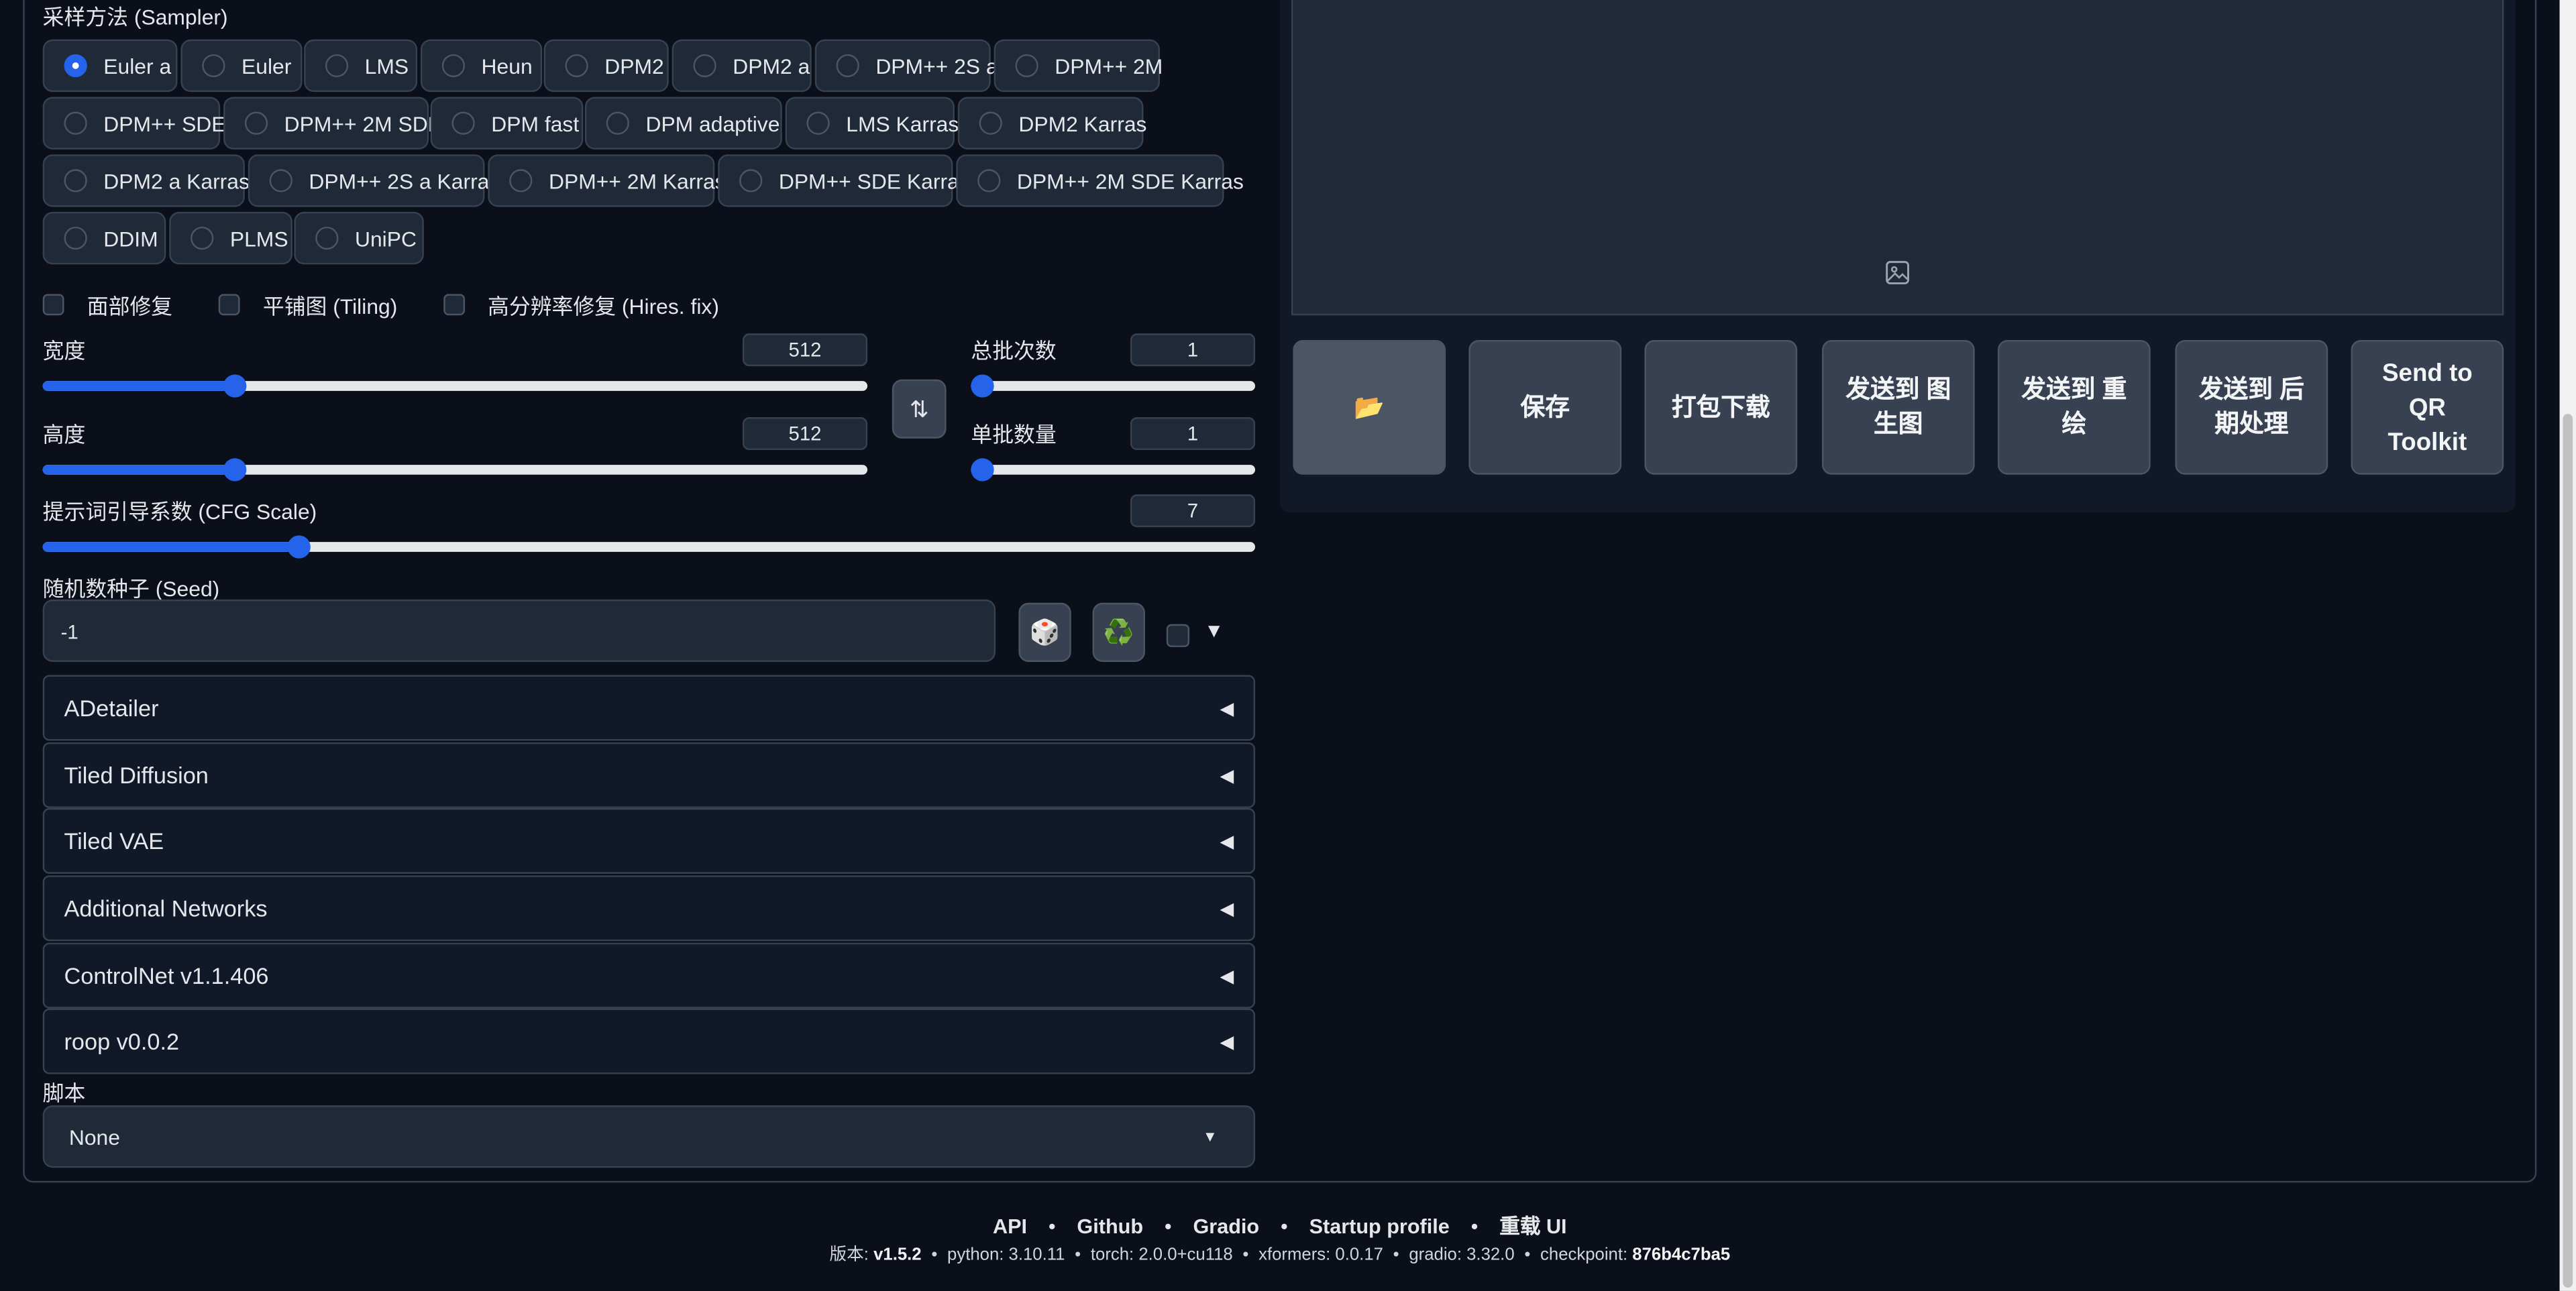 Image resolution: width=2576 pixels, height=1291 pixels. I want to click on reuse-seed-button: ♻️, so click(1118, 632).